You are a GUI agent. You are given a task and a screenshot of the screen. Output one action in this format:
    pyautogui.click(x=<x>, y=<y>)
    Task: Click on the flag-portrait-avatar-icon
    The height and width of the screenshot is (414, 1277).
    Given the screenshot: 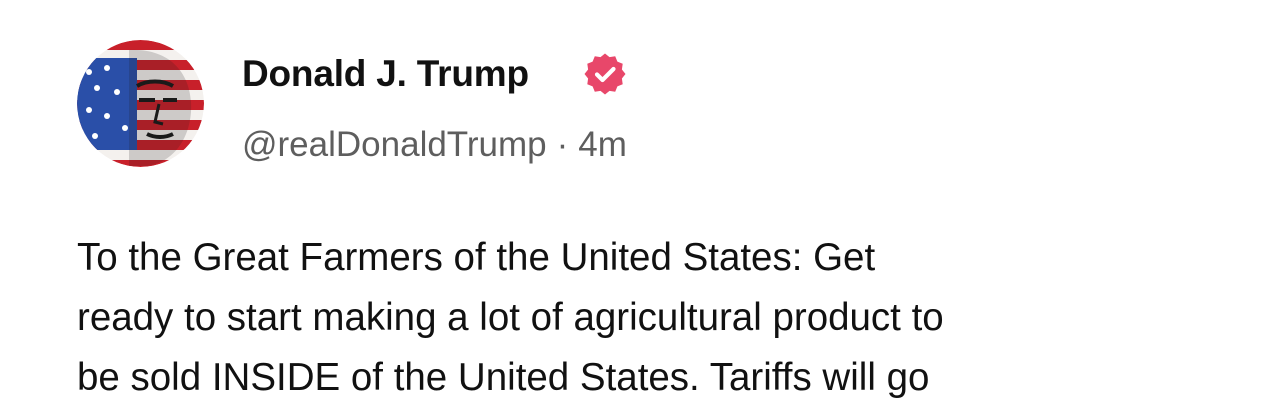 What is the action you would take?
    pyautogui.click(x=140, y=103)
    